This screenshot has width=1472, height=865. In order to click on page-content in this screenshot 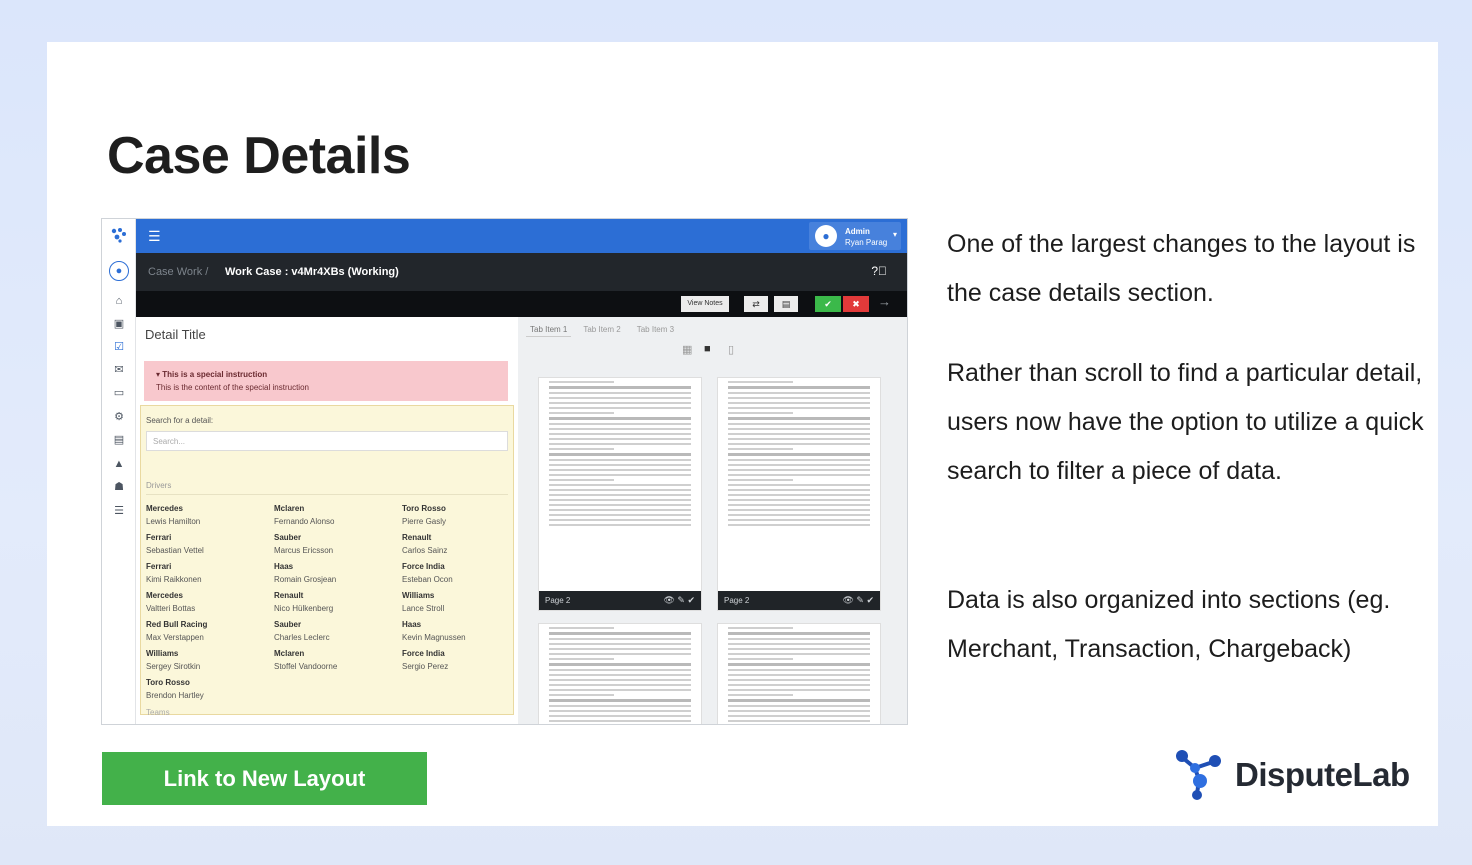, I will do `click(799, 675)`.